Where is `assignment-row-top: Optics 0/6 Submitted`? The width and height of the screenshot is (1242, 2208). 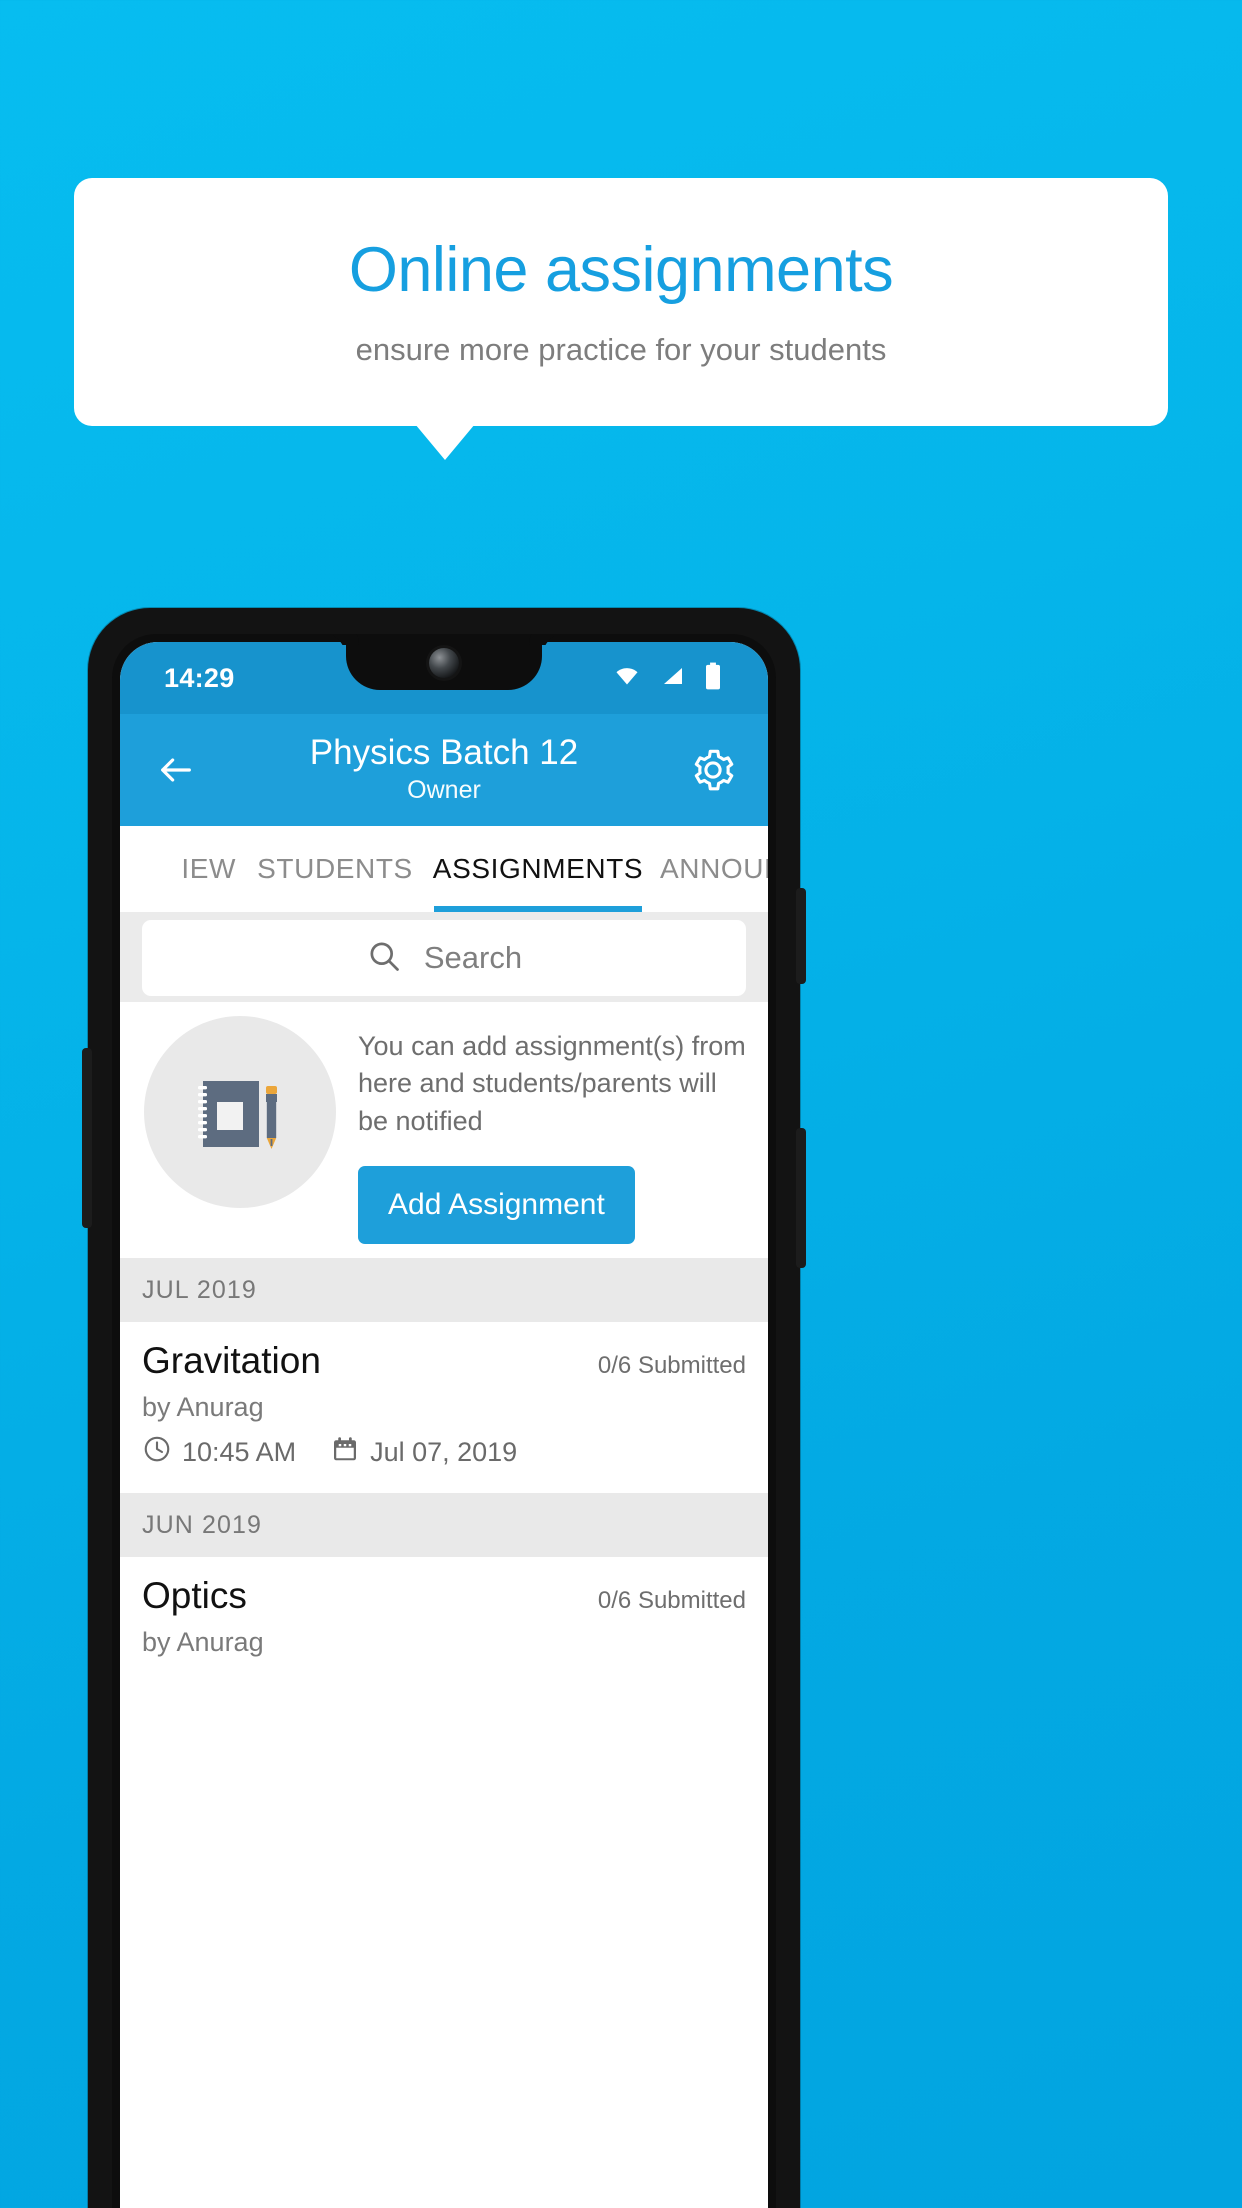
assignment-row-top: Optics 0/6 Submitted is located at coordinates (444, 1596).